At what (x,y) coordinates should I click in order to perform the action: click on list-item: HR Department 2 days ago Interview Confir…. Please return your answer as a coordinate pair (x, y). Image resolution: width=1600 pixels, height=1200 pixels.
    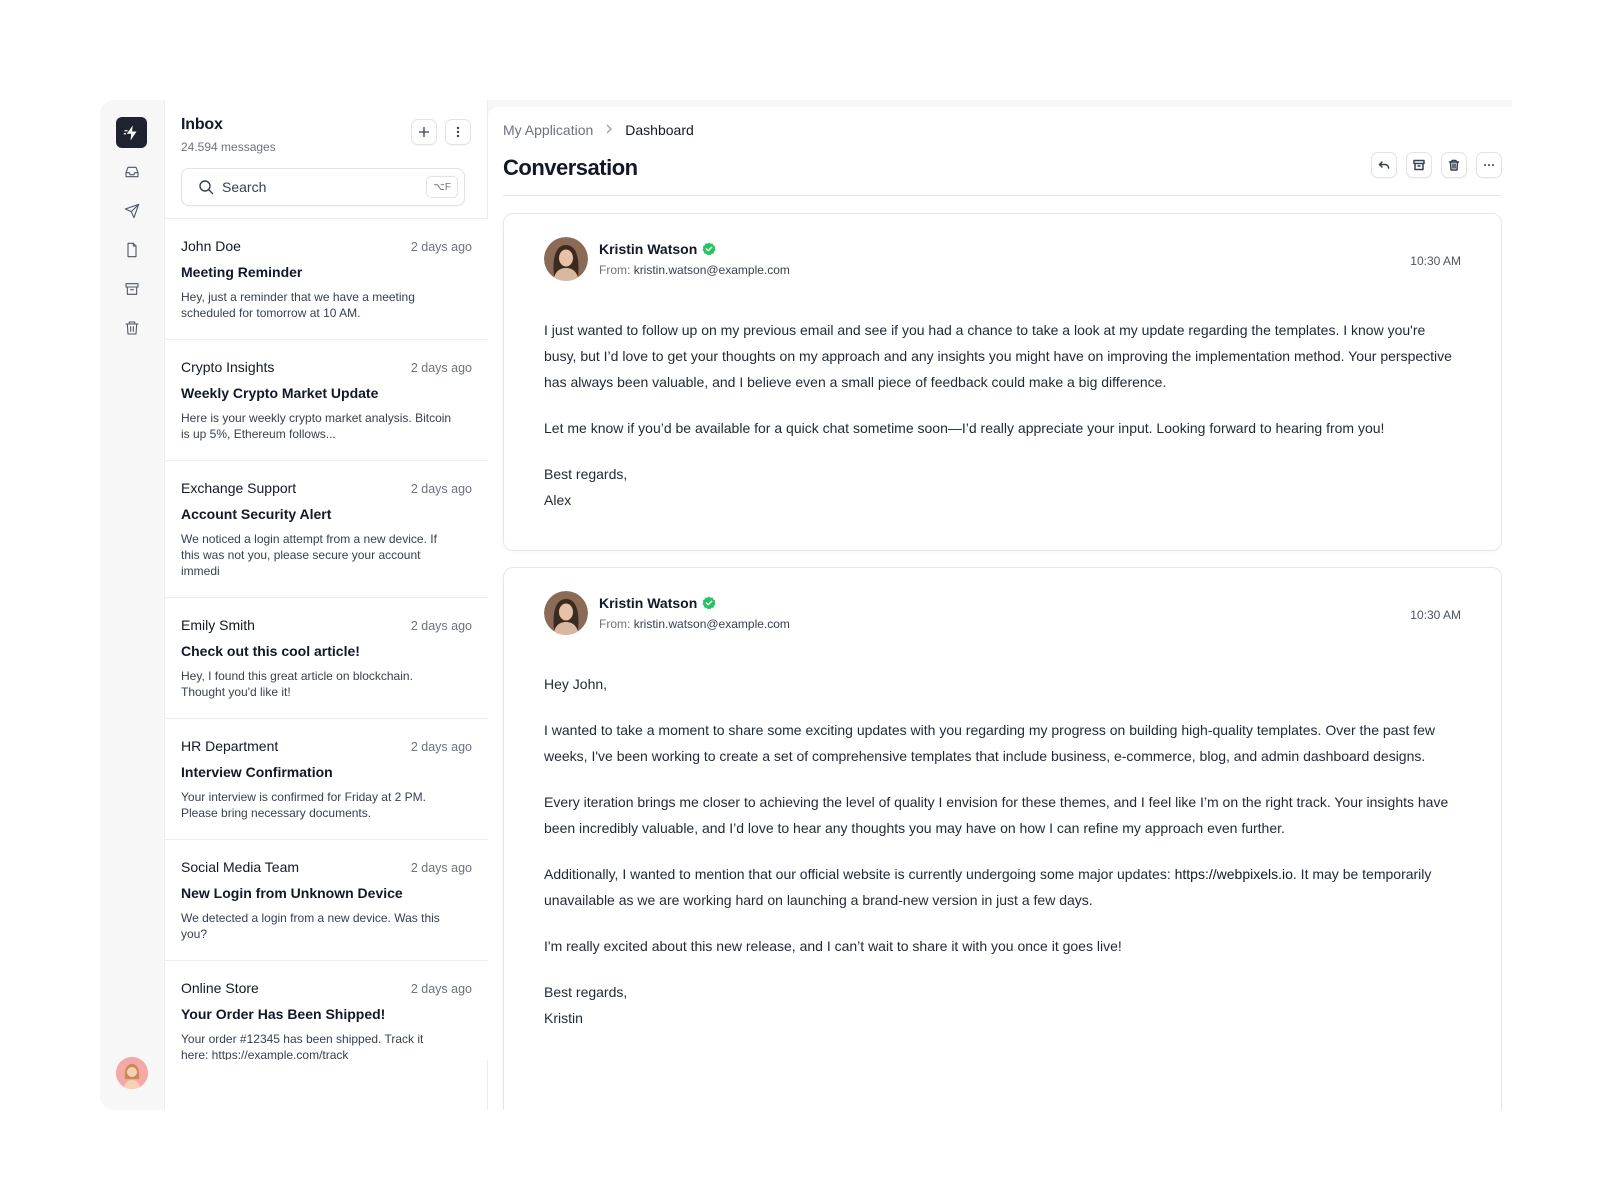
    Looking at the image, I should click on (326, 779).